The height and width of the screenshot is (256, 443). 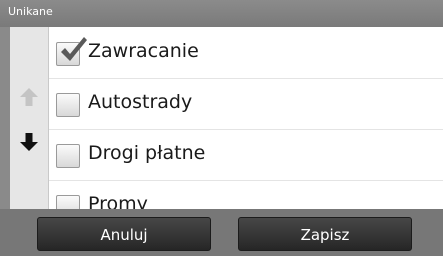 What do you see at coordinates (124, 234) in the screenshot?
I see `cancel-button: Anuluj` at bounding box center [124, 234].